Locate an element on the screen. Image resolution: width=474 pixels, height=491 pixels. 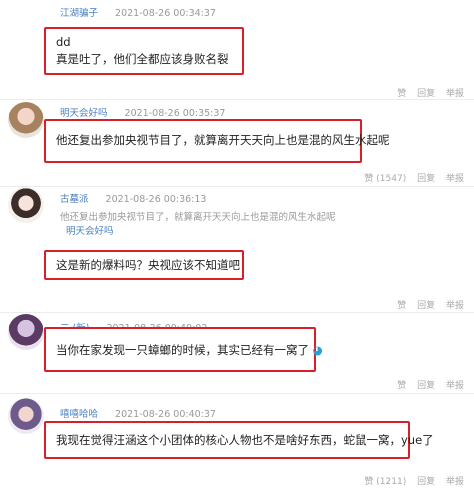
username-link: 嘻嘻哈哈 is located at coordinates (79, 414).